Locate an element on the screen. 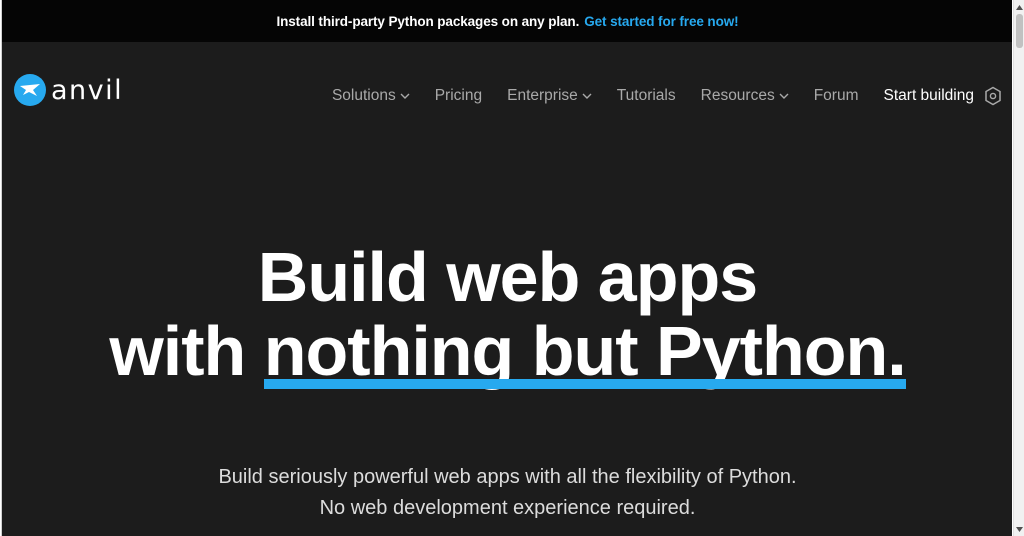  start-building-label: Start building is located at coordinates (928, 95).